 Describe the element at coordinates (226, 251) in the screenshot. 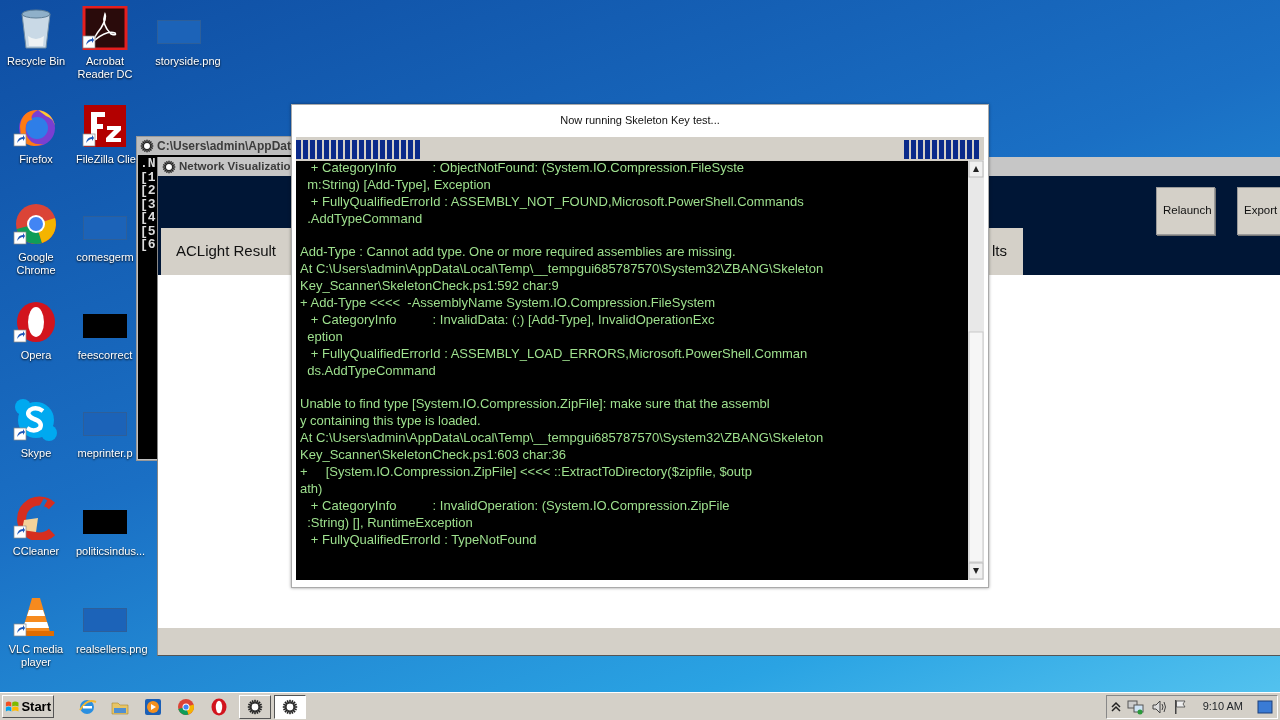

I see `tab: ACLight Result` at that location.